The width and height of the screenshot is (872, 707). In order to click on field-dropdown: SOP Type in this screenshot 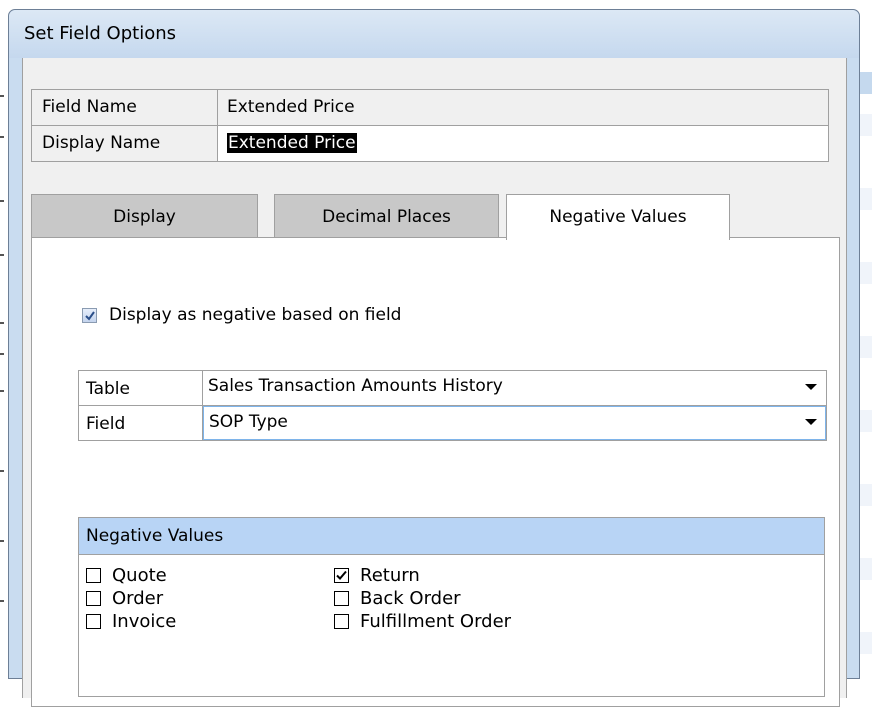, I will do `click(514, 423)`.